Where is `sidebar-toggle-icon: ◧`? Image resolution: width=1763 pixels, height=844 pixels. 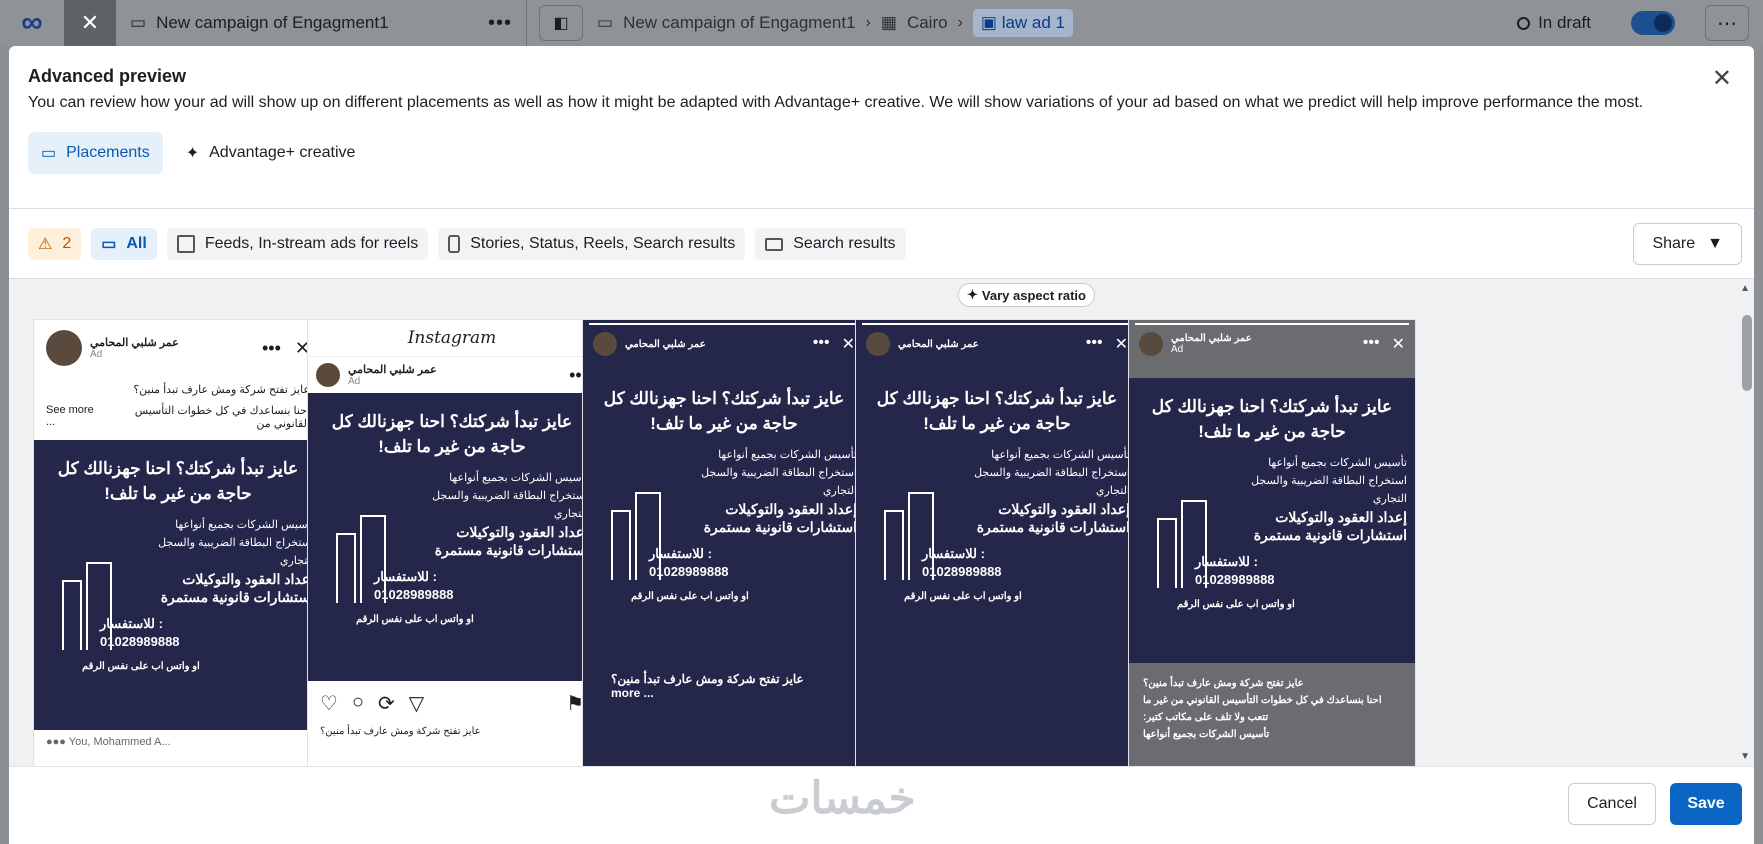 sidebar-toggle-icon: ◧ is located at coordinates (561, 23).